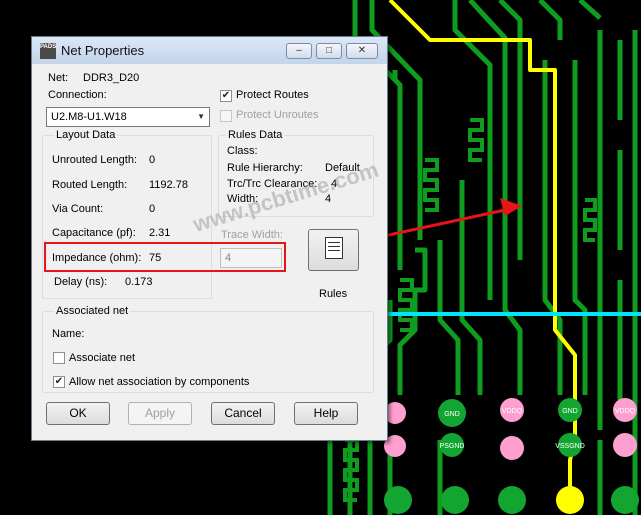  I want to click on unrouted-length-label: Unrouted Length:, so click(95, 160).